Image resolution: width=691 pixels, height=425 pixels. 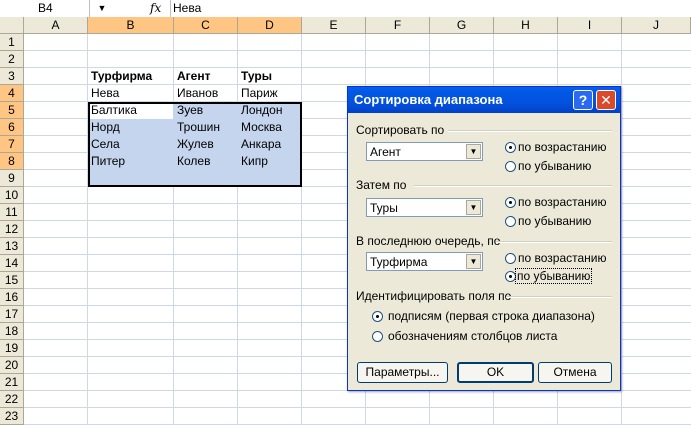 What do you see at coordinates (197, 127) in the screenshot?
I see `cell-c6: Трошин` at bounding box center [197, 127].